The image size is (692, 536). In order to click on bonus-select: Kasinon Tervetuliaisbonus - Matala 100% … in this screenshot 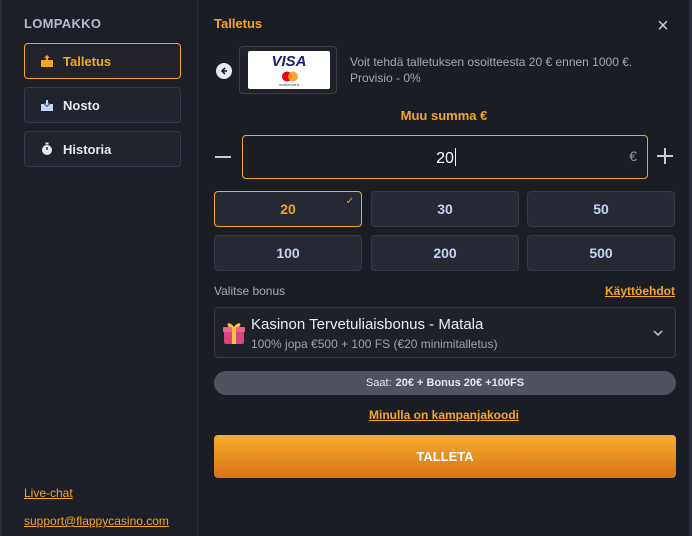, I will do `click(445, 332)`.